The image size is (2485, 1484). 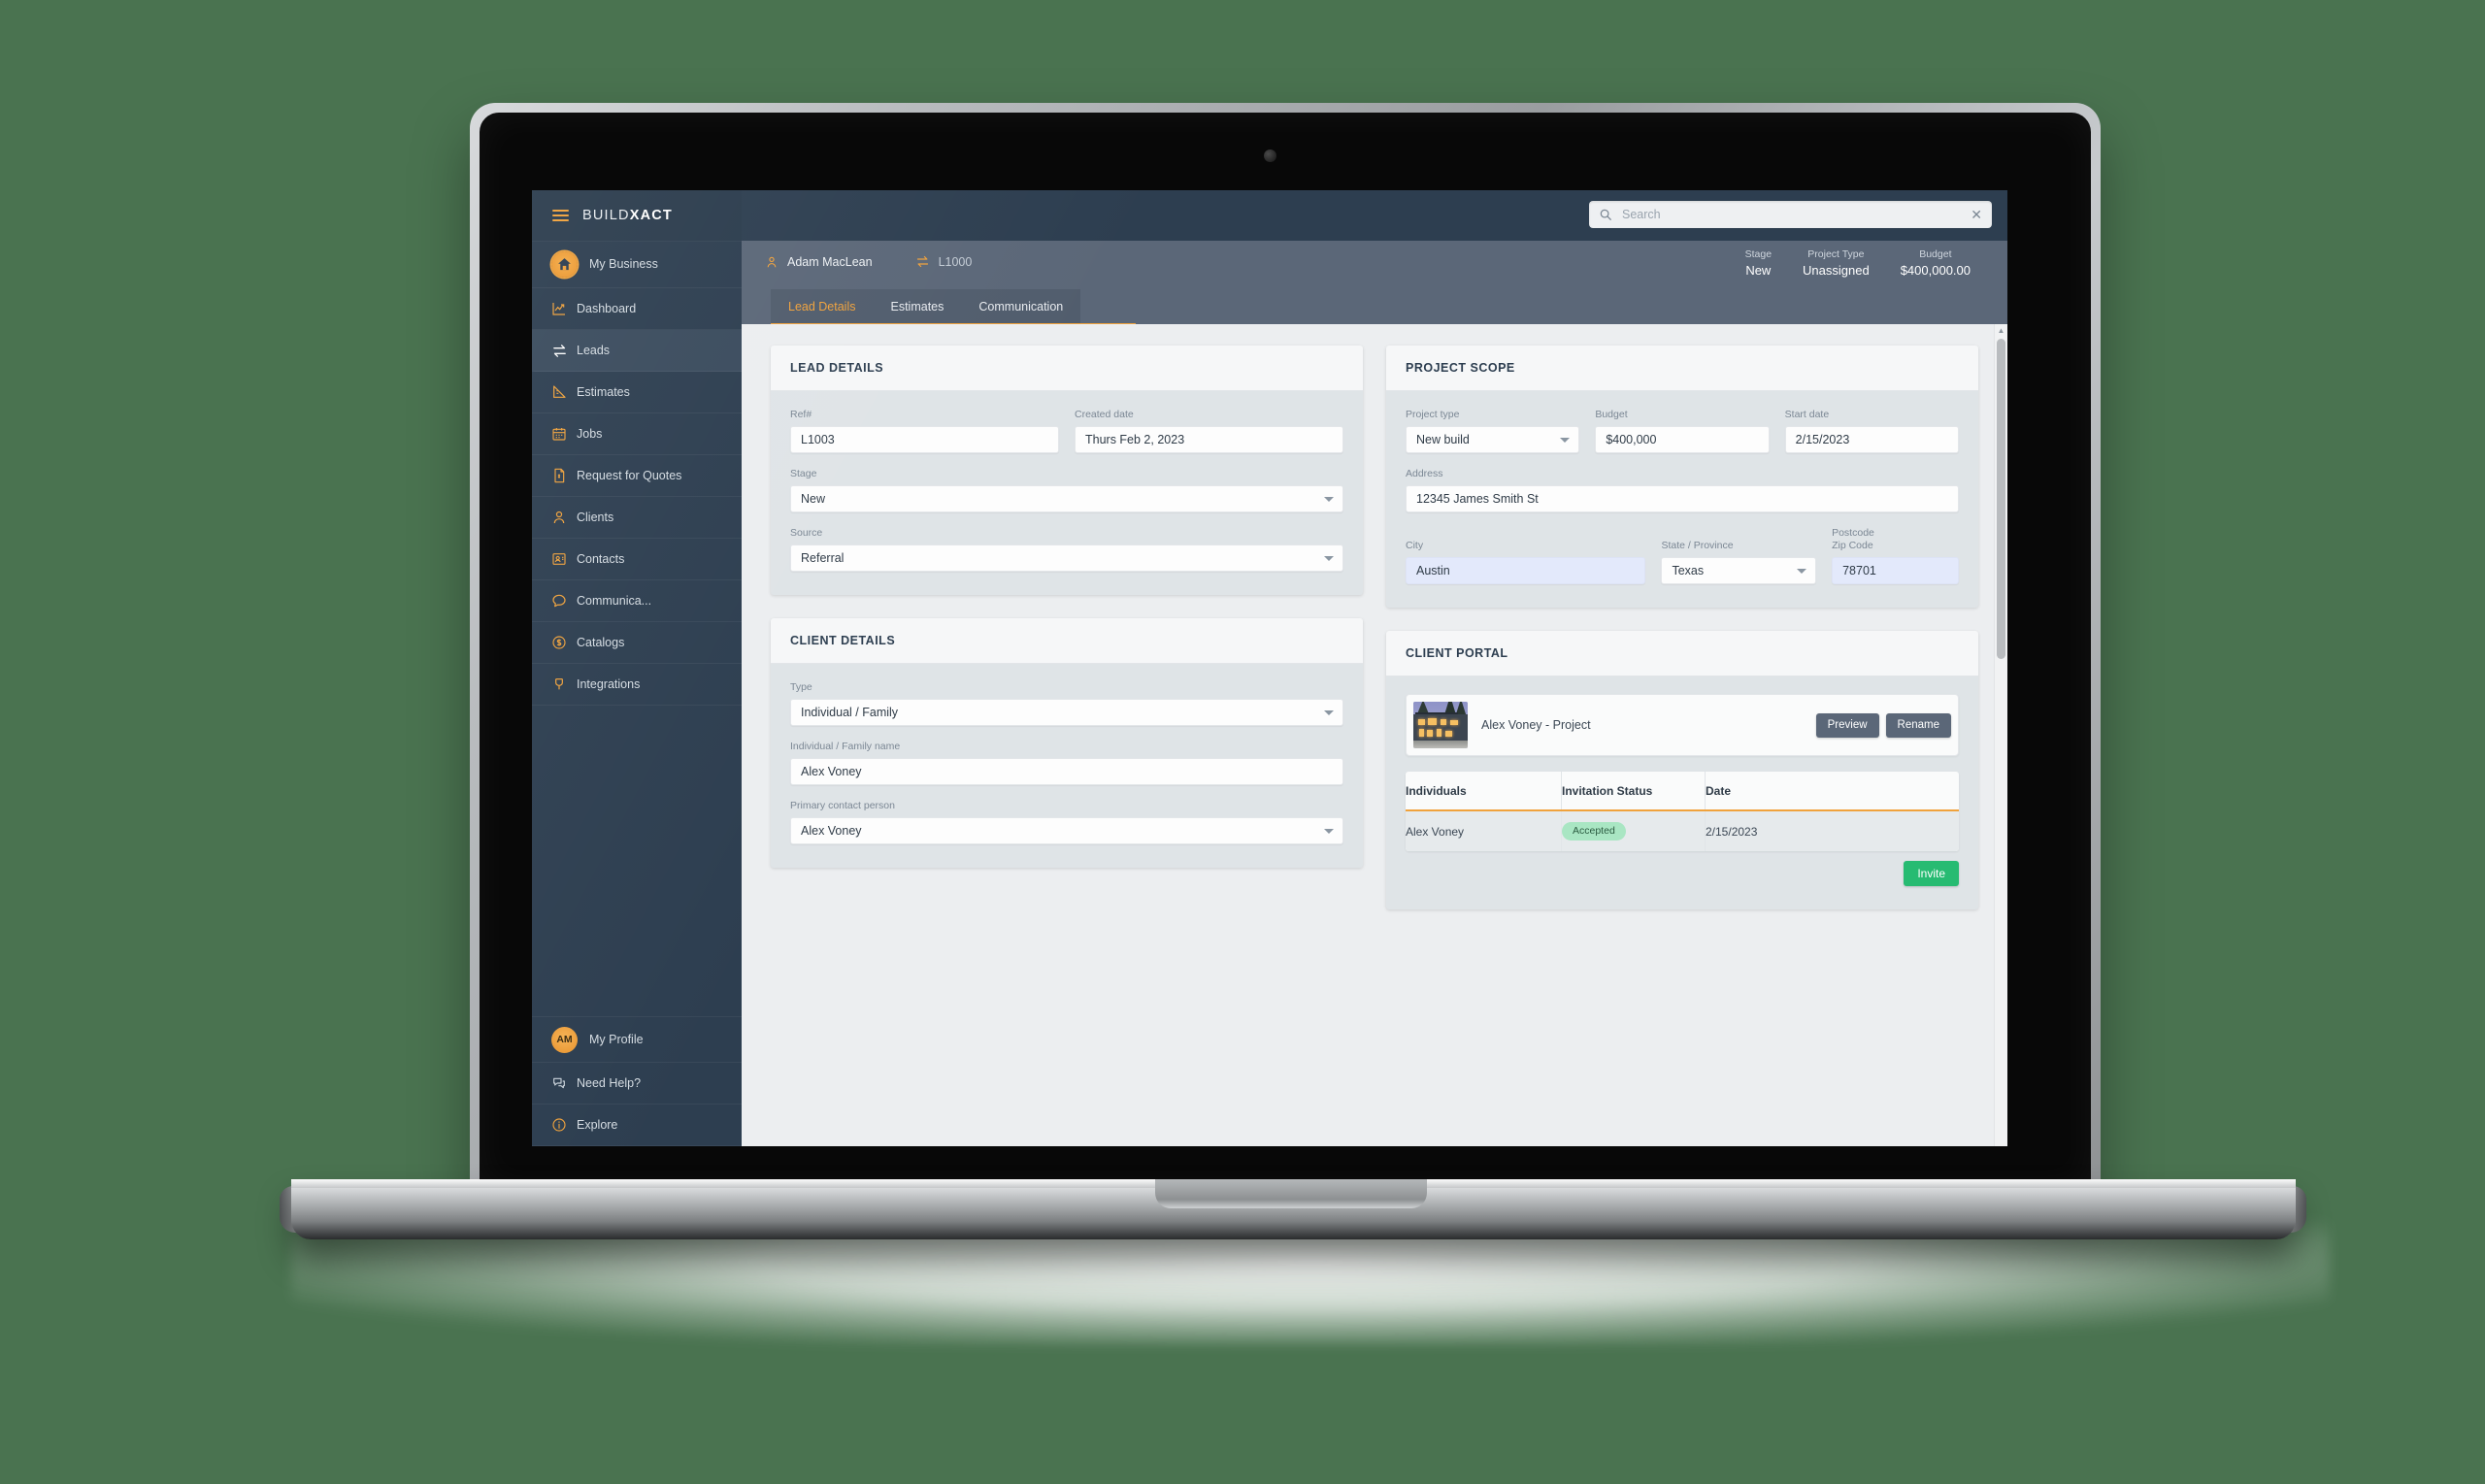 I want to click on sidebar-item-explore: Explore, so click(x=637, y=1125).